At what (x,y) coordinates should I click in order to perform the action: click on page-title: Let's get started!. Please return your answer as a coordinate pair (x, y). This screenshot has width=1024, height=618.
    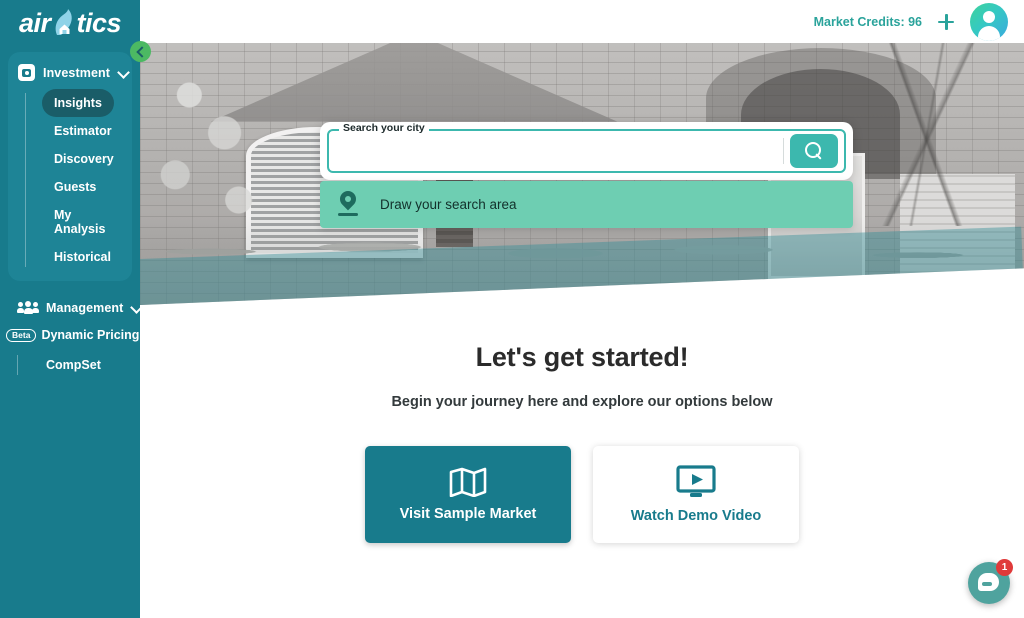
    Looking at the image, I should click on (582, 357).